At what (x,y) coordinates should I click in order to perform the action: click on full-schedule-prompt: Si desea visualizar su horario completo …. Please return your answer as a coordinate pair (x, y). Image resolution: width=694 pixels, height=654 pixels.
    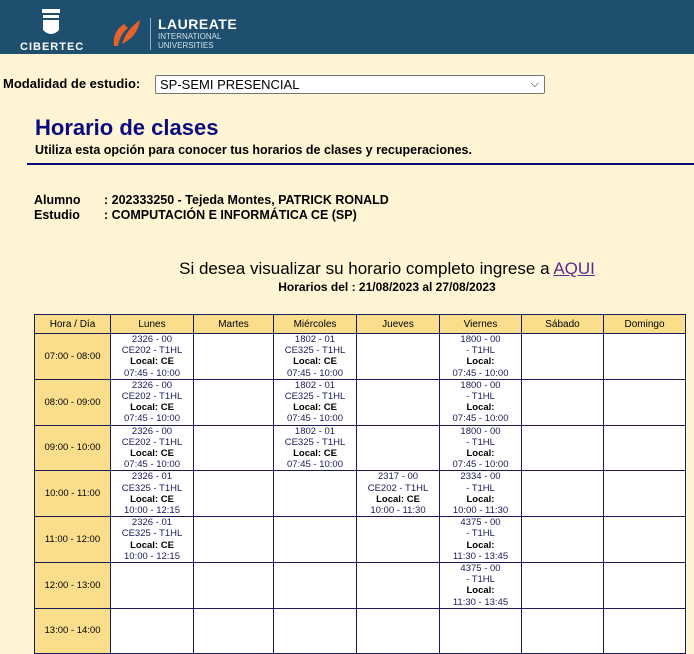
    Looking at the image, I should click on (347, 269).